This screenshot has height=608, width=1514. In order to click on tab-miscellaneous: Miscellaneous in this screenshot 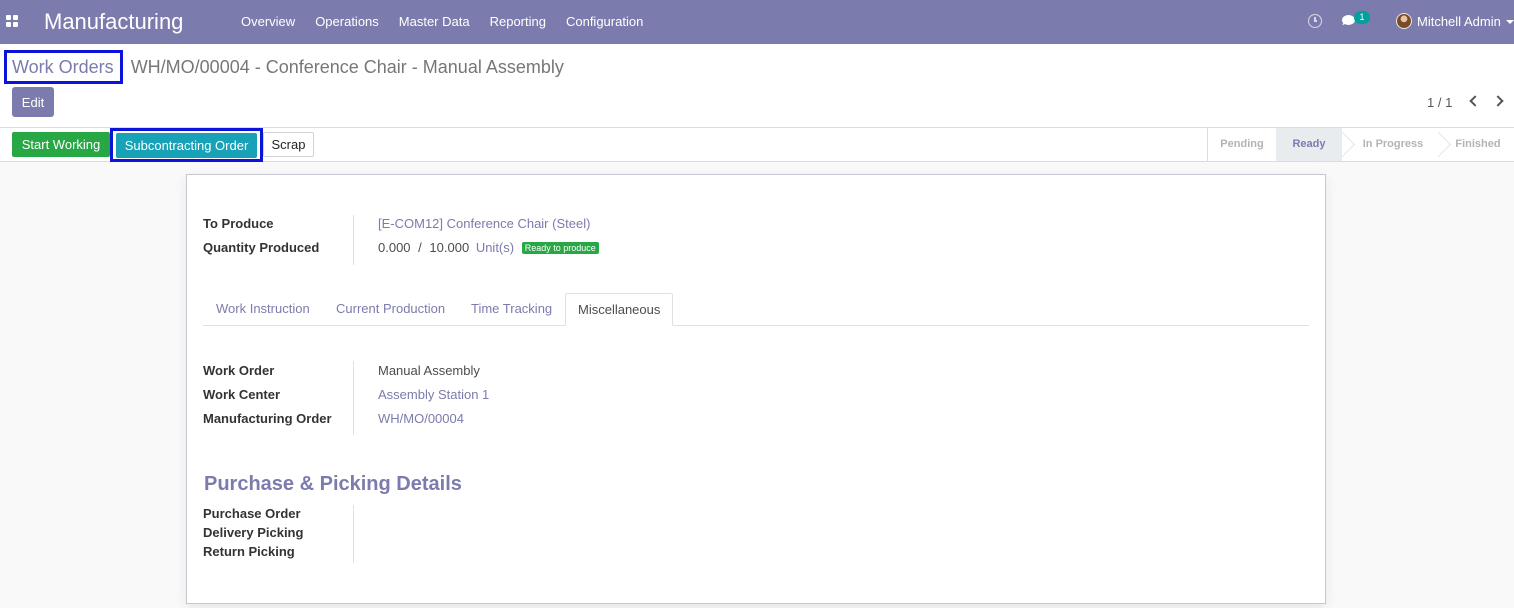, I will do `click(619, 309)`.